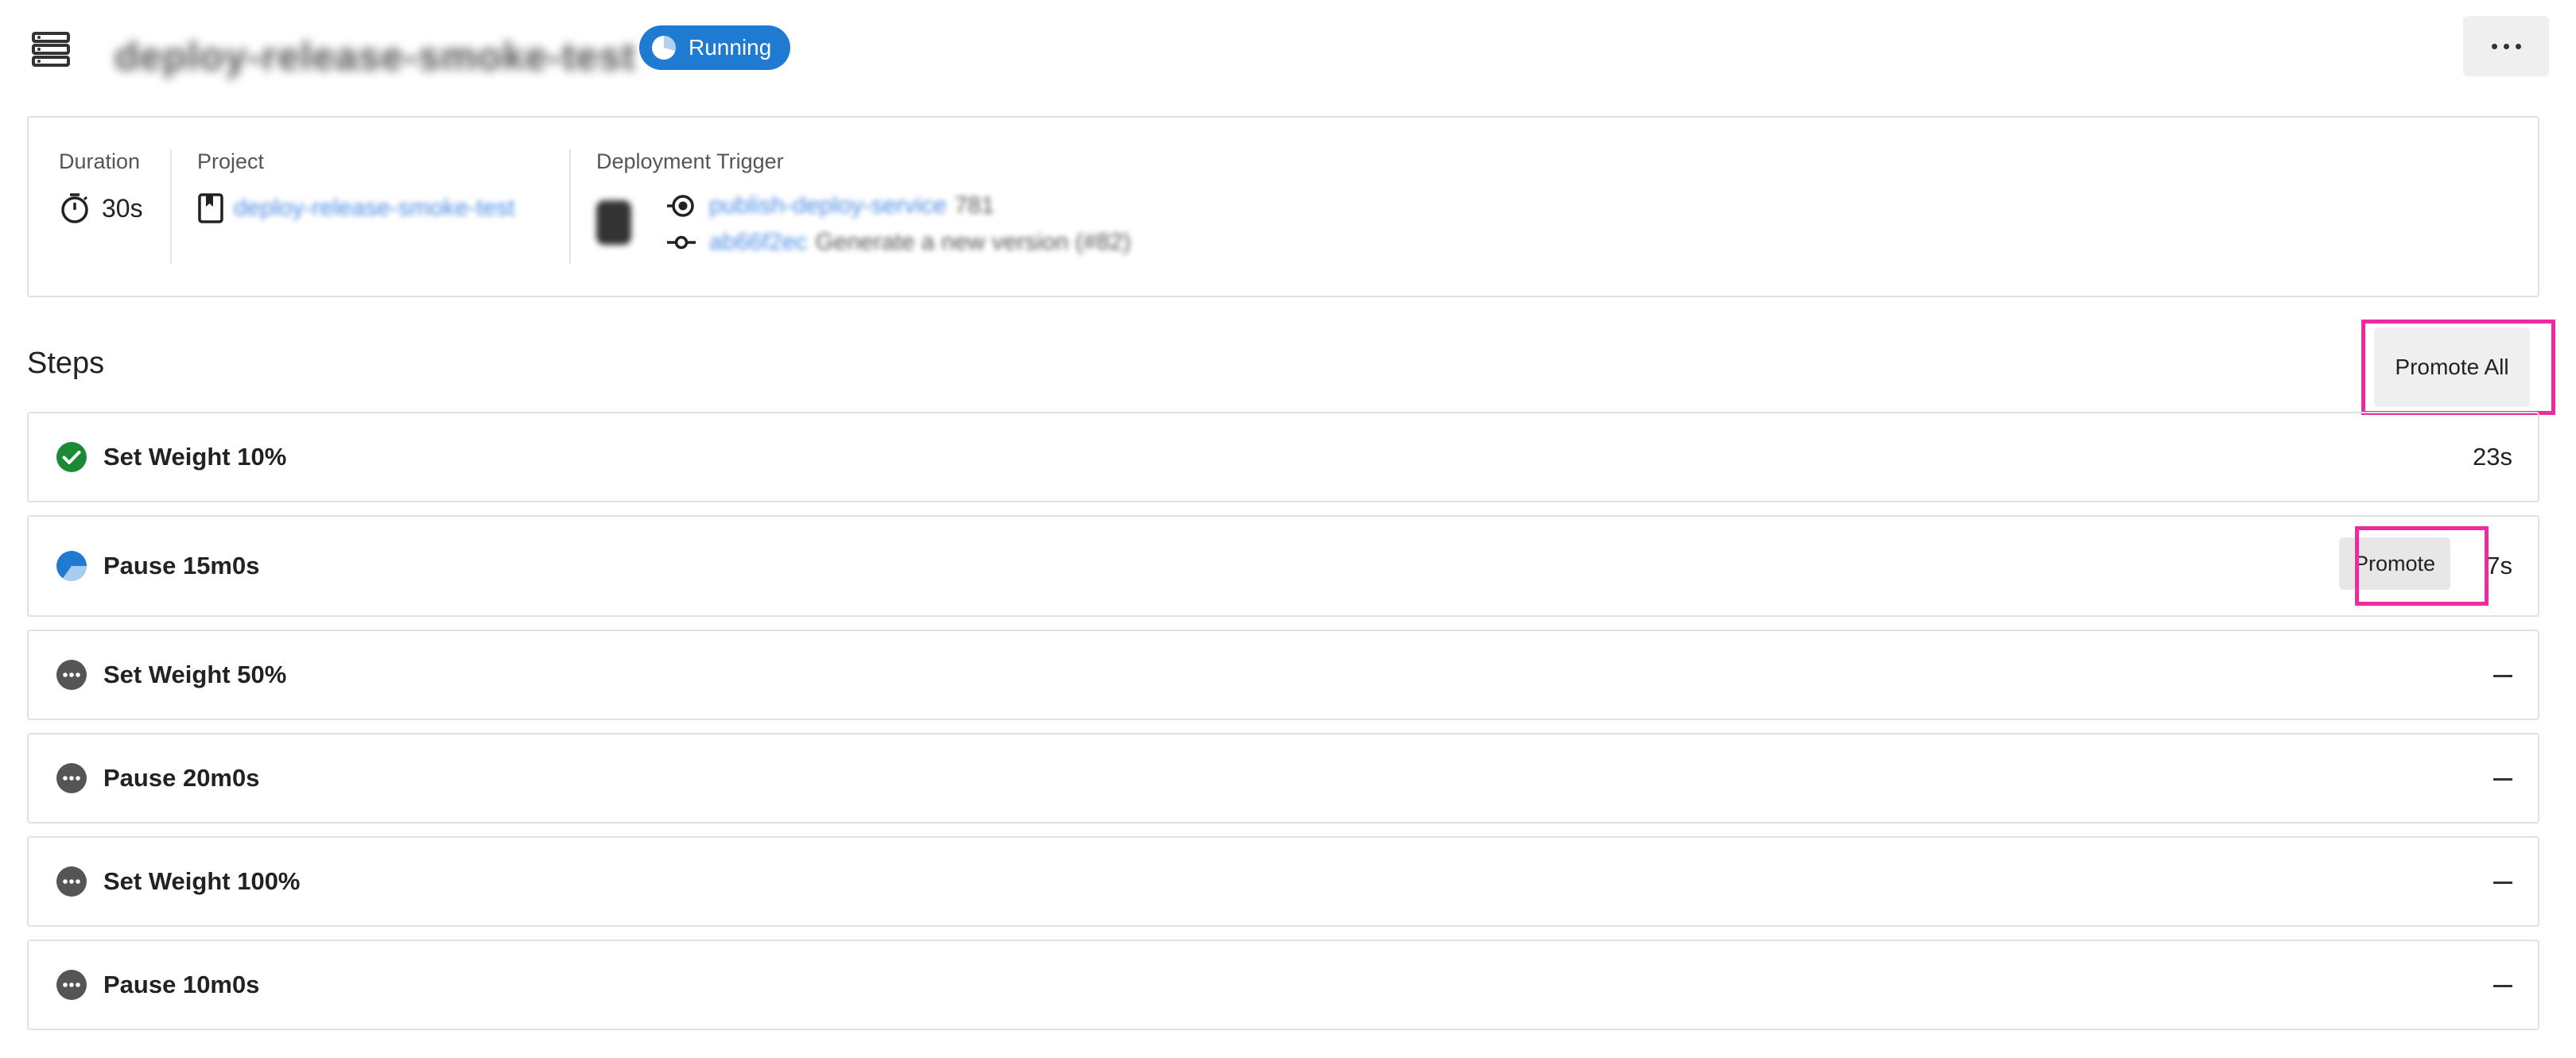 Image resolution: width=2576 pixels, height=1058 pixels. I want to click on project-section: Project deploy-release-smoke-test, so click(384, 209).